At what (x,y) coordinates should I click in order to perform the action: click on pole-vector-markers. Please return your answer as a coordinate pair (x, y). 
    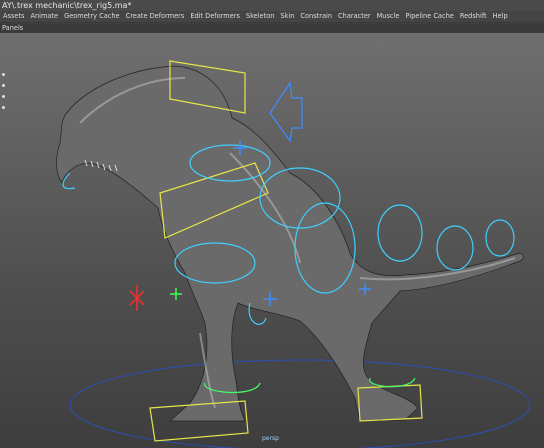
    Looking at the image, I should click on (176, 294).